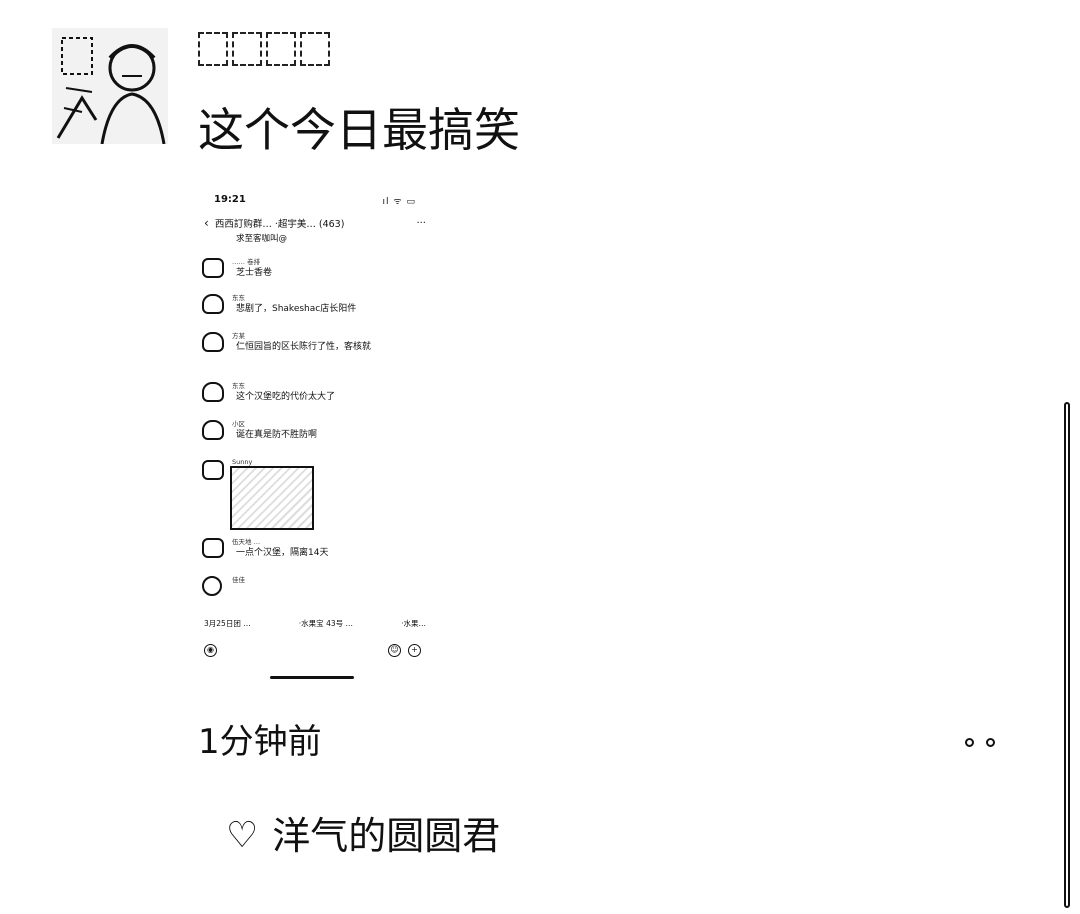 The height and width of the screenshot is (914, 1080). I want to click on screenshot-status-icons: ıl ᯤ ▭, so click(399, 202).